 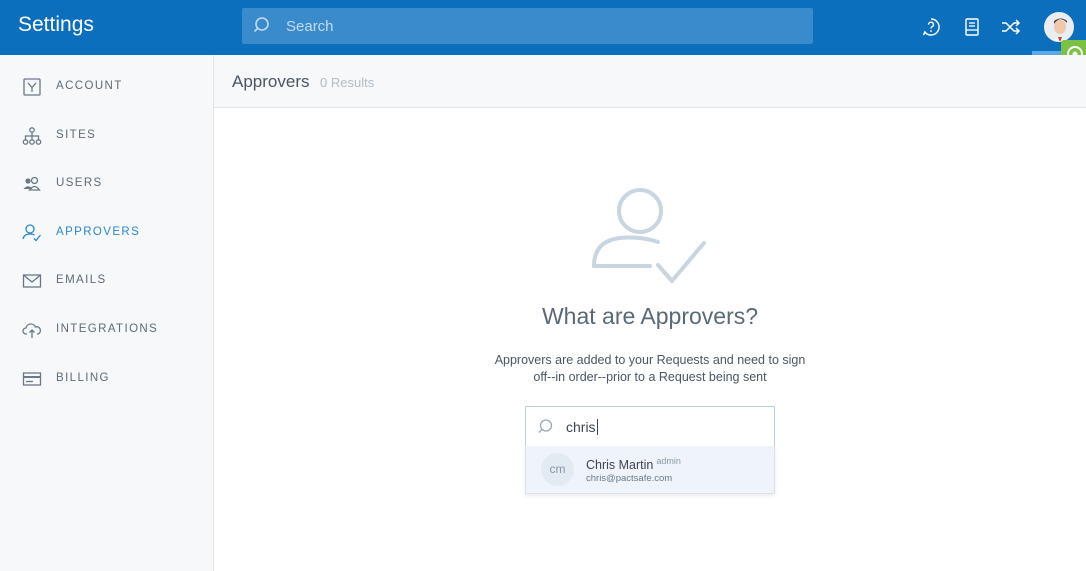 I want to click on sidebar-item-integrations: INTEGRATIONS, so click(x=106, y=330).